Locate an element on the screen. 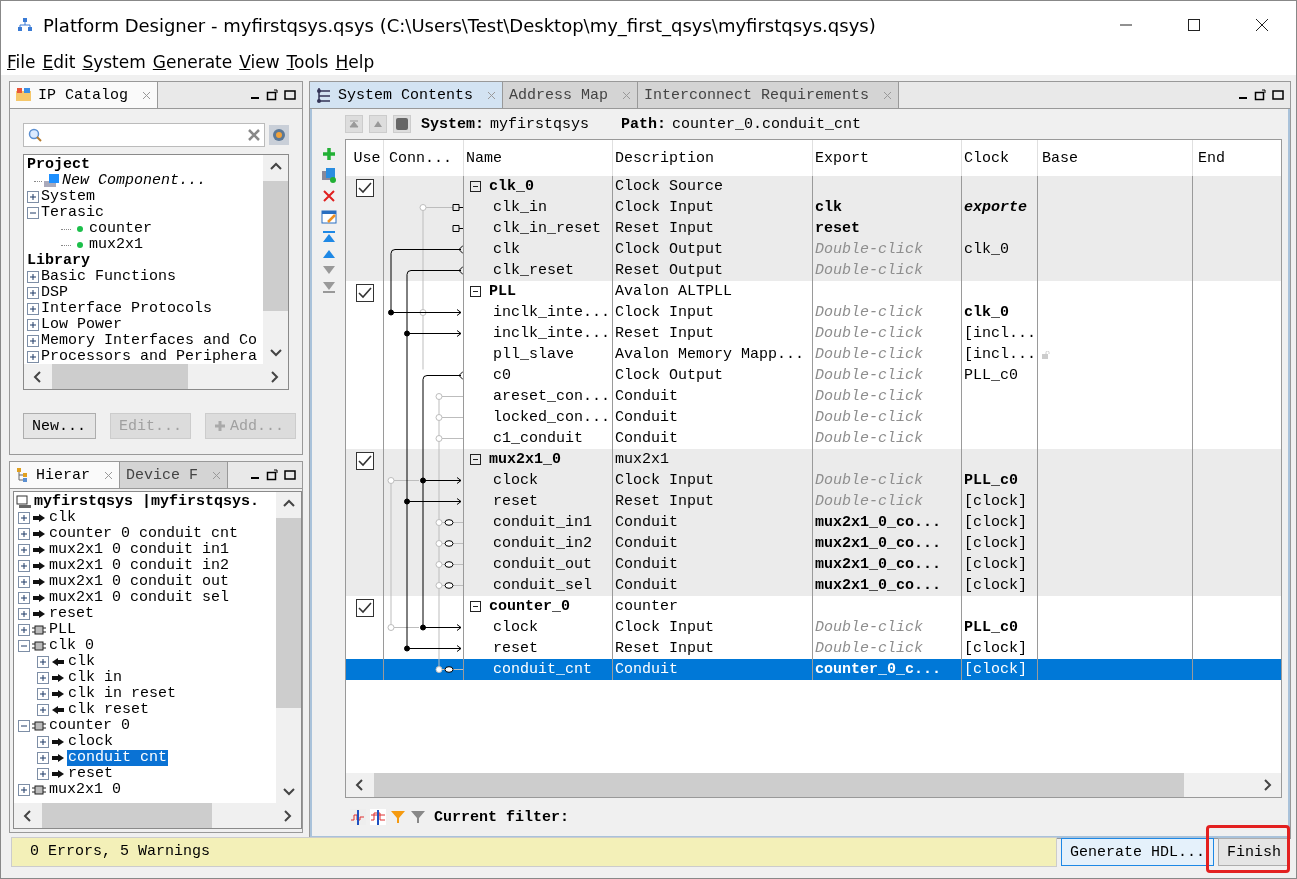  table-cell: reset is located at coordinates (837, 228).